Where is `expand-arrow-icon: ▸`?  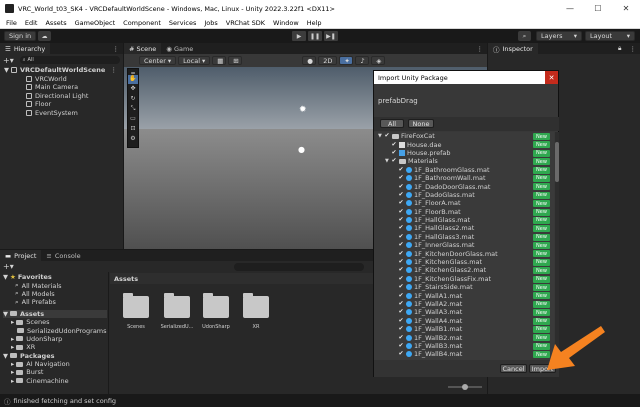
expand-arrow-icon: ▸ is located at coordinates (12, 381).